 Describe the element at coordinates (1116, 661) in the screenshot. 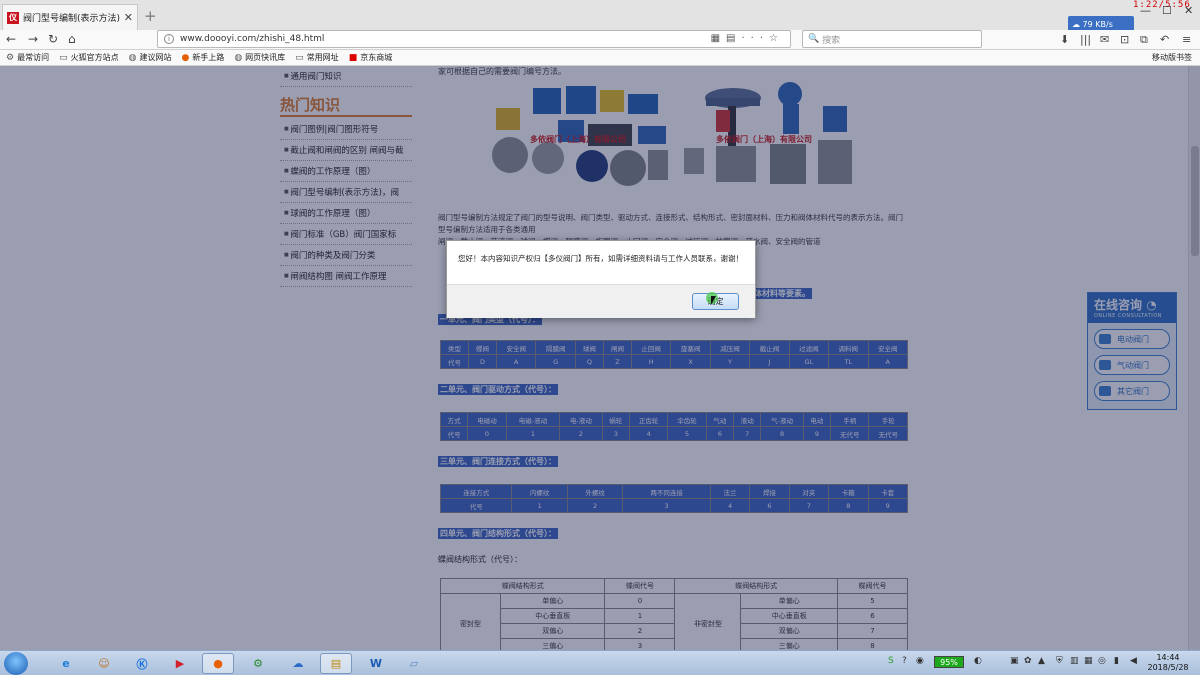

I see `network-icon: ▮` at that location.